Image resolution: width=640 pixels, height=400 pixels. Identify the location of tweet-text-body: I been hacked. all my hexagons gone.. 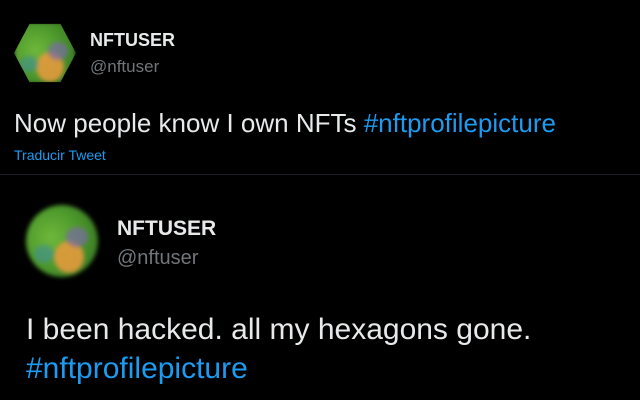
(279, 329).